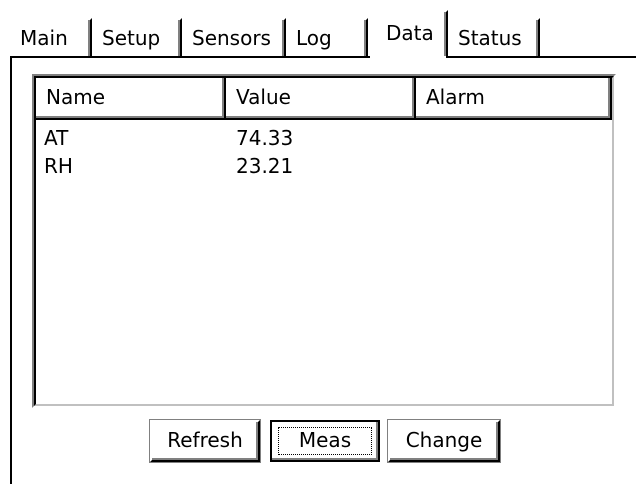  I want to click on row-name: RH, so click(58, 166).